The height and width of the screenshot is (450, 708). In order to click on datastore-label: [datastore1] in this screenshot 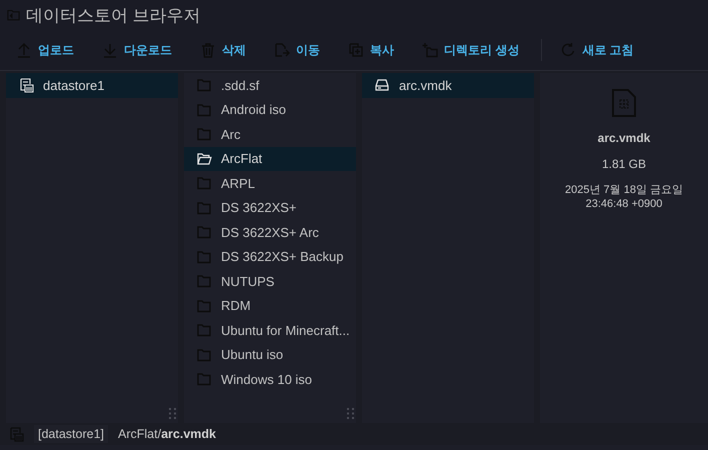, I will do `click(71, 434)`.